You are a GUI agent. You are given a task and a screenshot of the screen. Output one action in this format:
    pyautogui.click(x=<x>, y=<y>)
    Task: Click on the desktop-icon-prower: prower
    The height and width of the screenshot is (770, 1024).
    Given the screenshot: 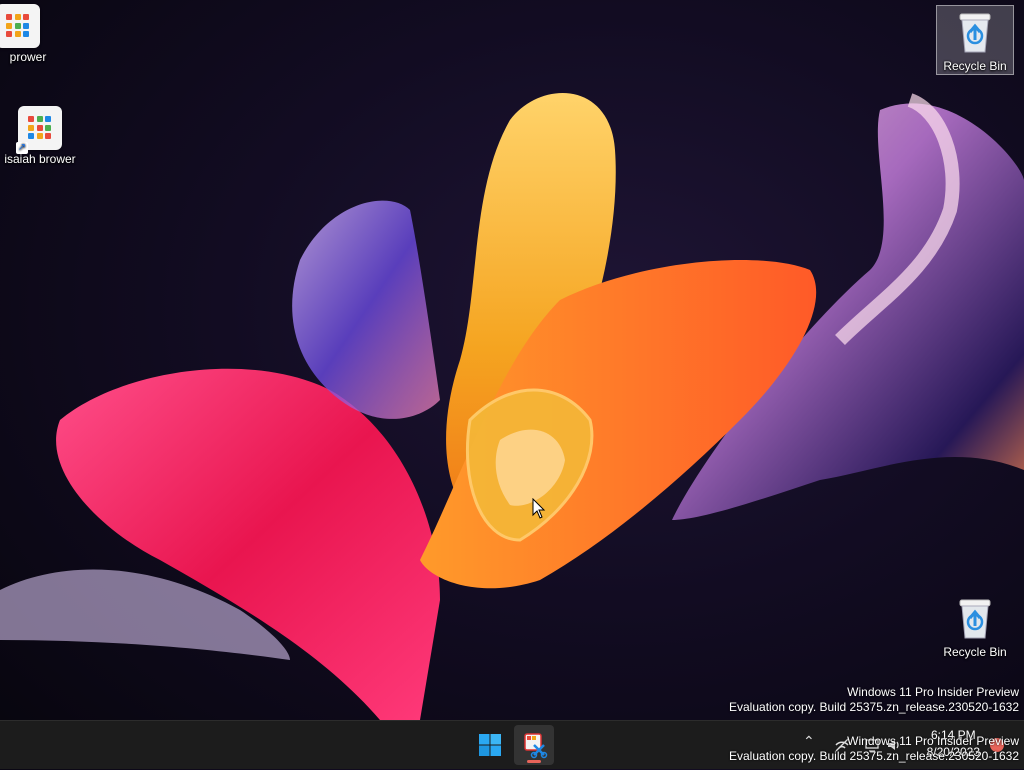 What is the action you would take?
    pyautogui.click(x=29, y=34)
    